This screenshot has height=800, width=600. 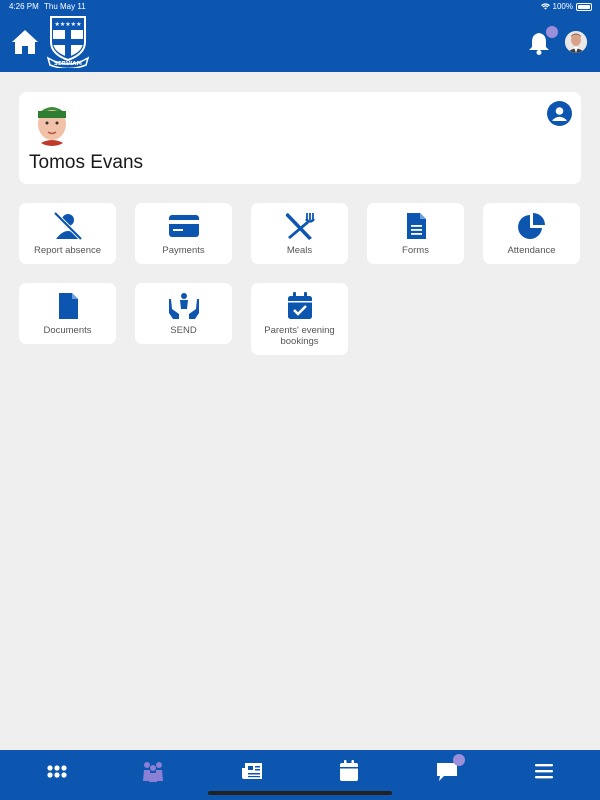 I want to click on home-indicator, so click(x=300, y=793).